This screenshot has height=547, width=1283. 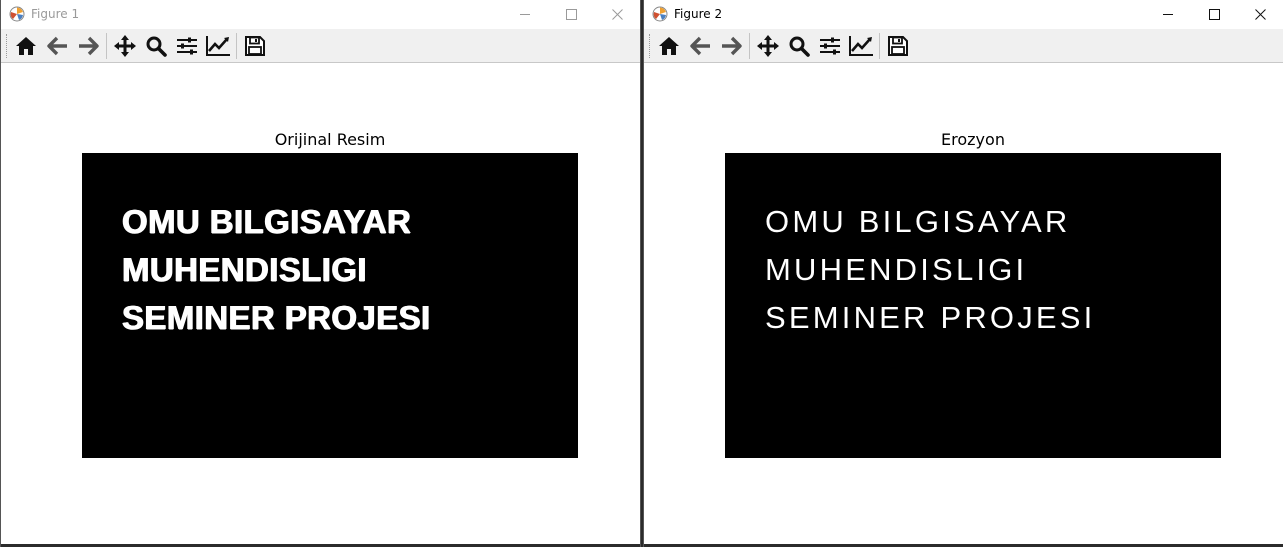 I want to click on title-bar: Figure 2, so click(x=963, y=14).